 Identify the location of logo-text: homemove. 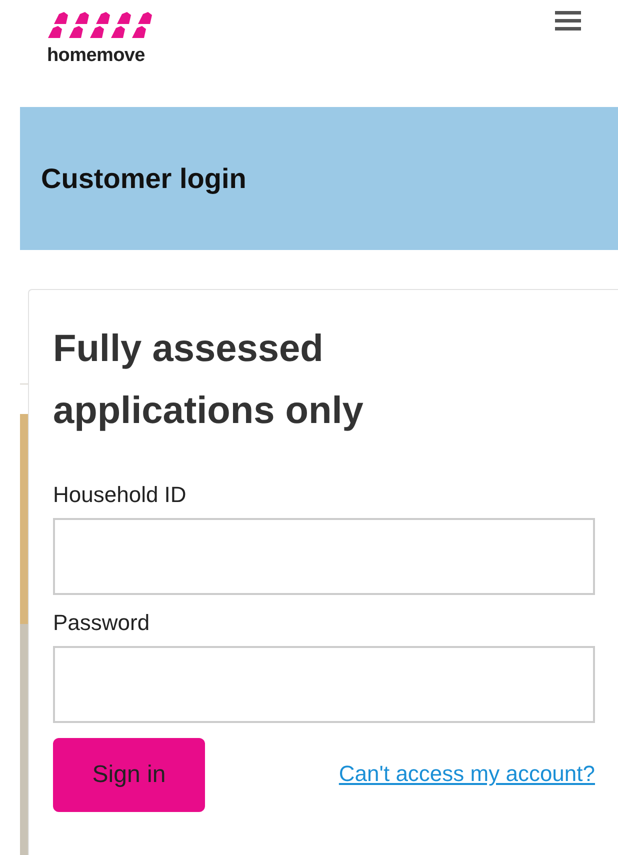
(96, 56).